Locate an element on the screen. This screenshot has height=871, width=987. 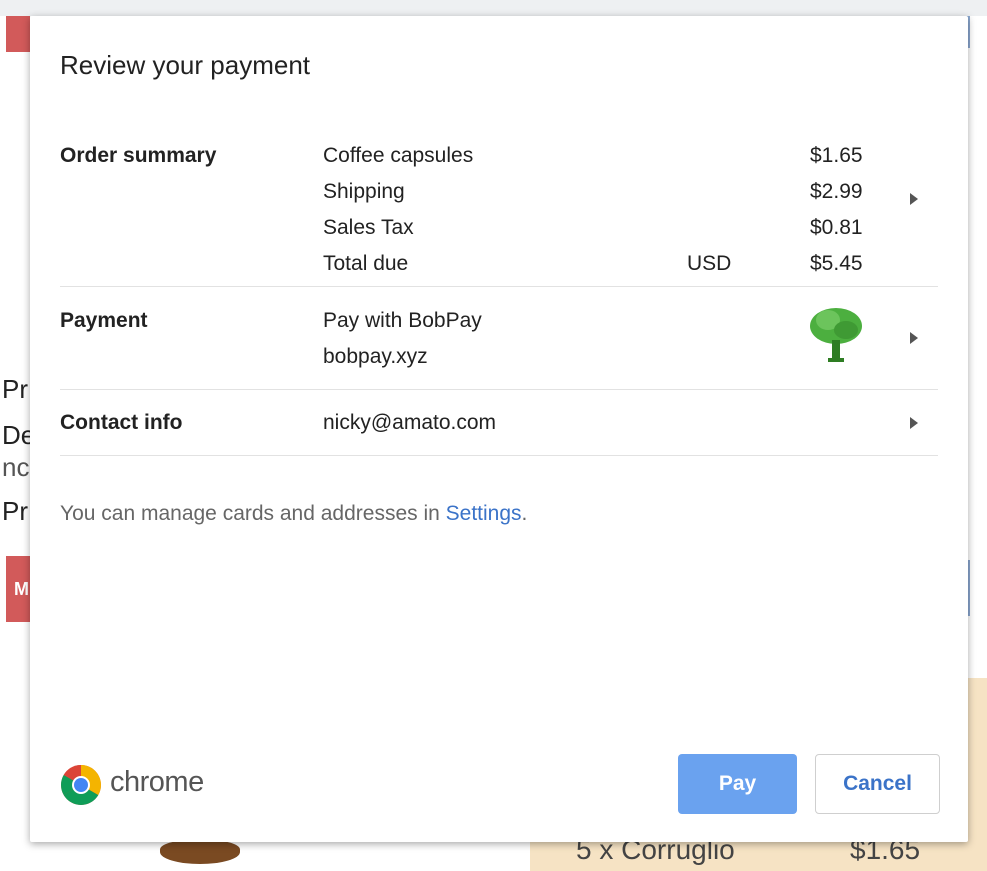
manage-note-suffix: . is located at coordinates (524, 513).